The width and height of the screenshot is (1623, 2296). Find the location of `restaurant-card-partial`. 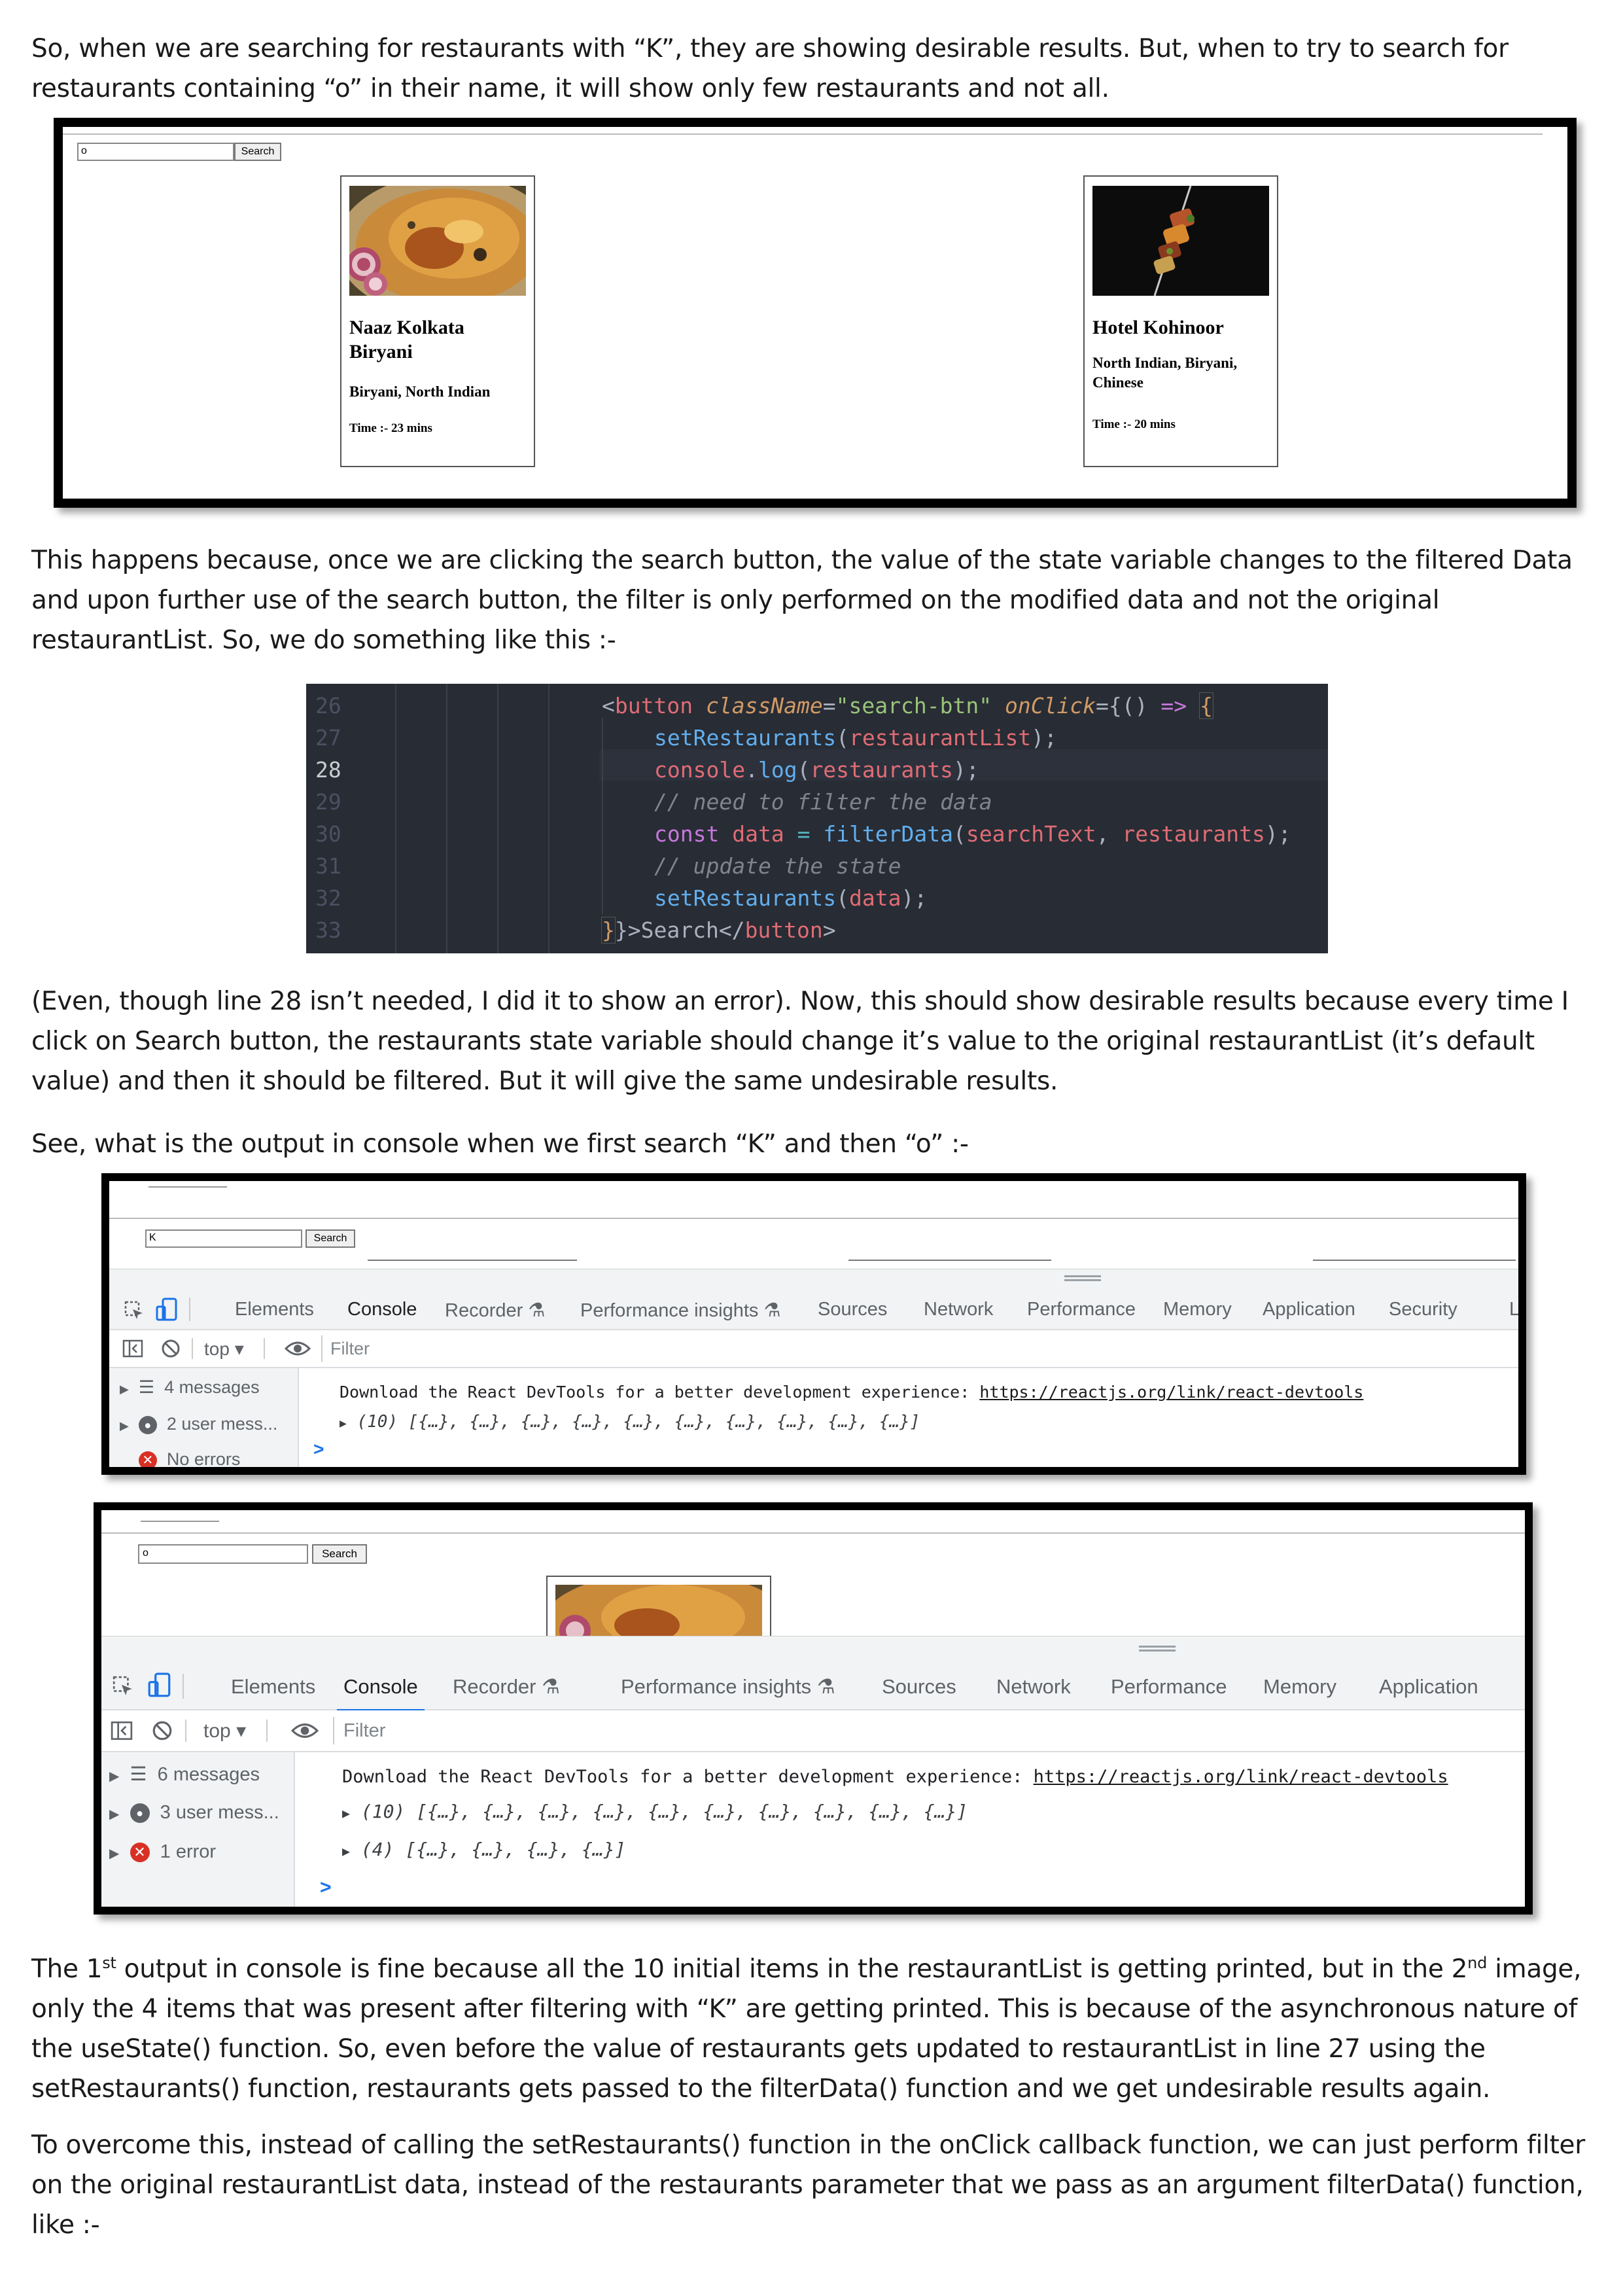

restaurant-card-partial is located at coordinates (659, 1607).